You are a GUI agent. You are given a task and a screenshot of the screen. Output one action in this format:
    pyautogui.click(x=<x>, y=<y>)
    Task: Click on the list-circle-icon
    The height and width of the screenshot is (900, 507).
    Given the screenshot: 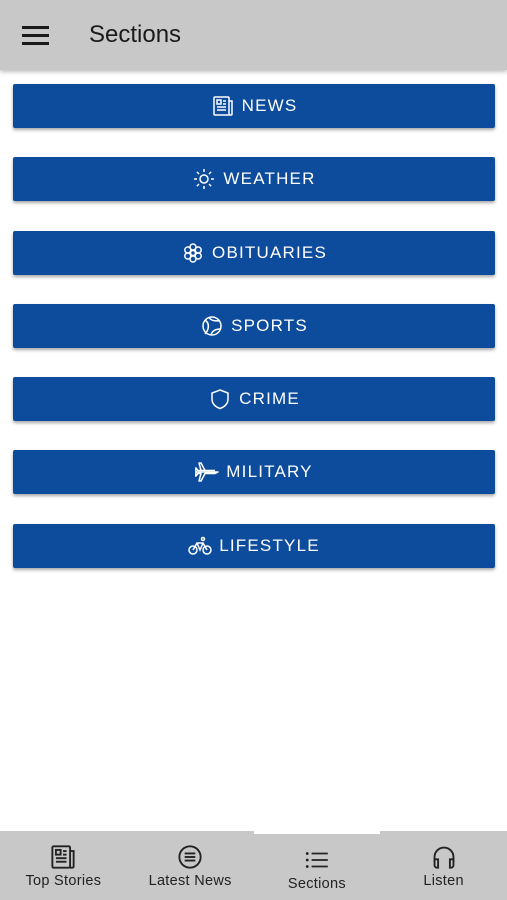 What is the action you would take?
    pyautogui.click(x=190, y=857)
    